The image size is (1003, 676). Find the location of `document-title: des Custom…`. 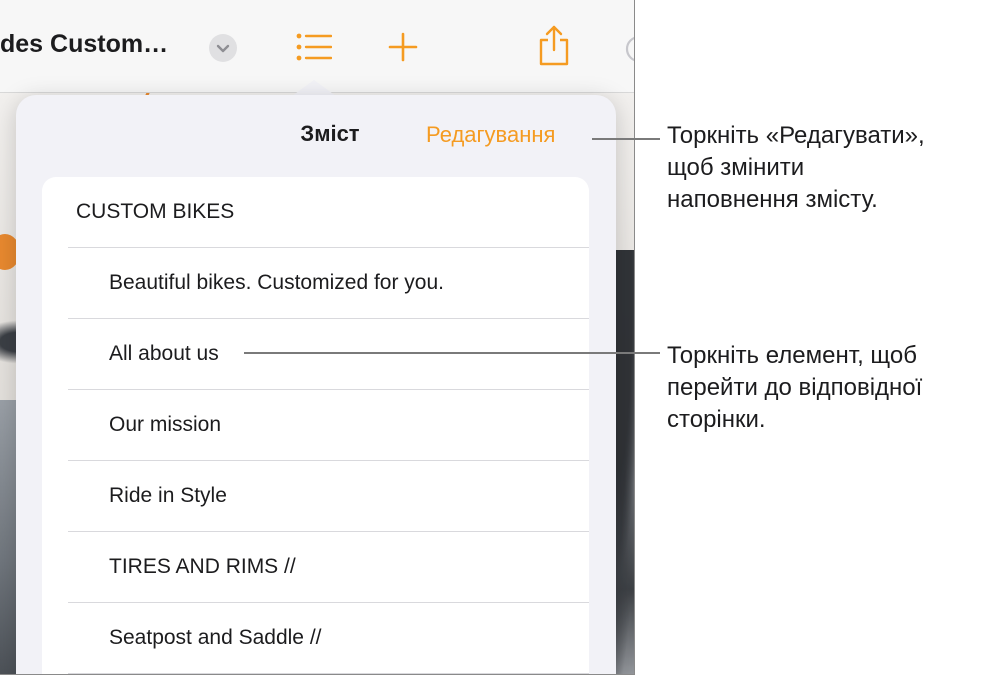

document-title: des Custom… is located at coordinates (84, 44).